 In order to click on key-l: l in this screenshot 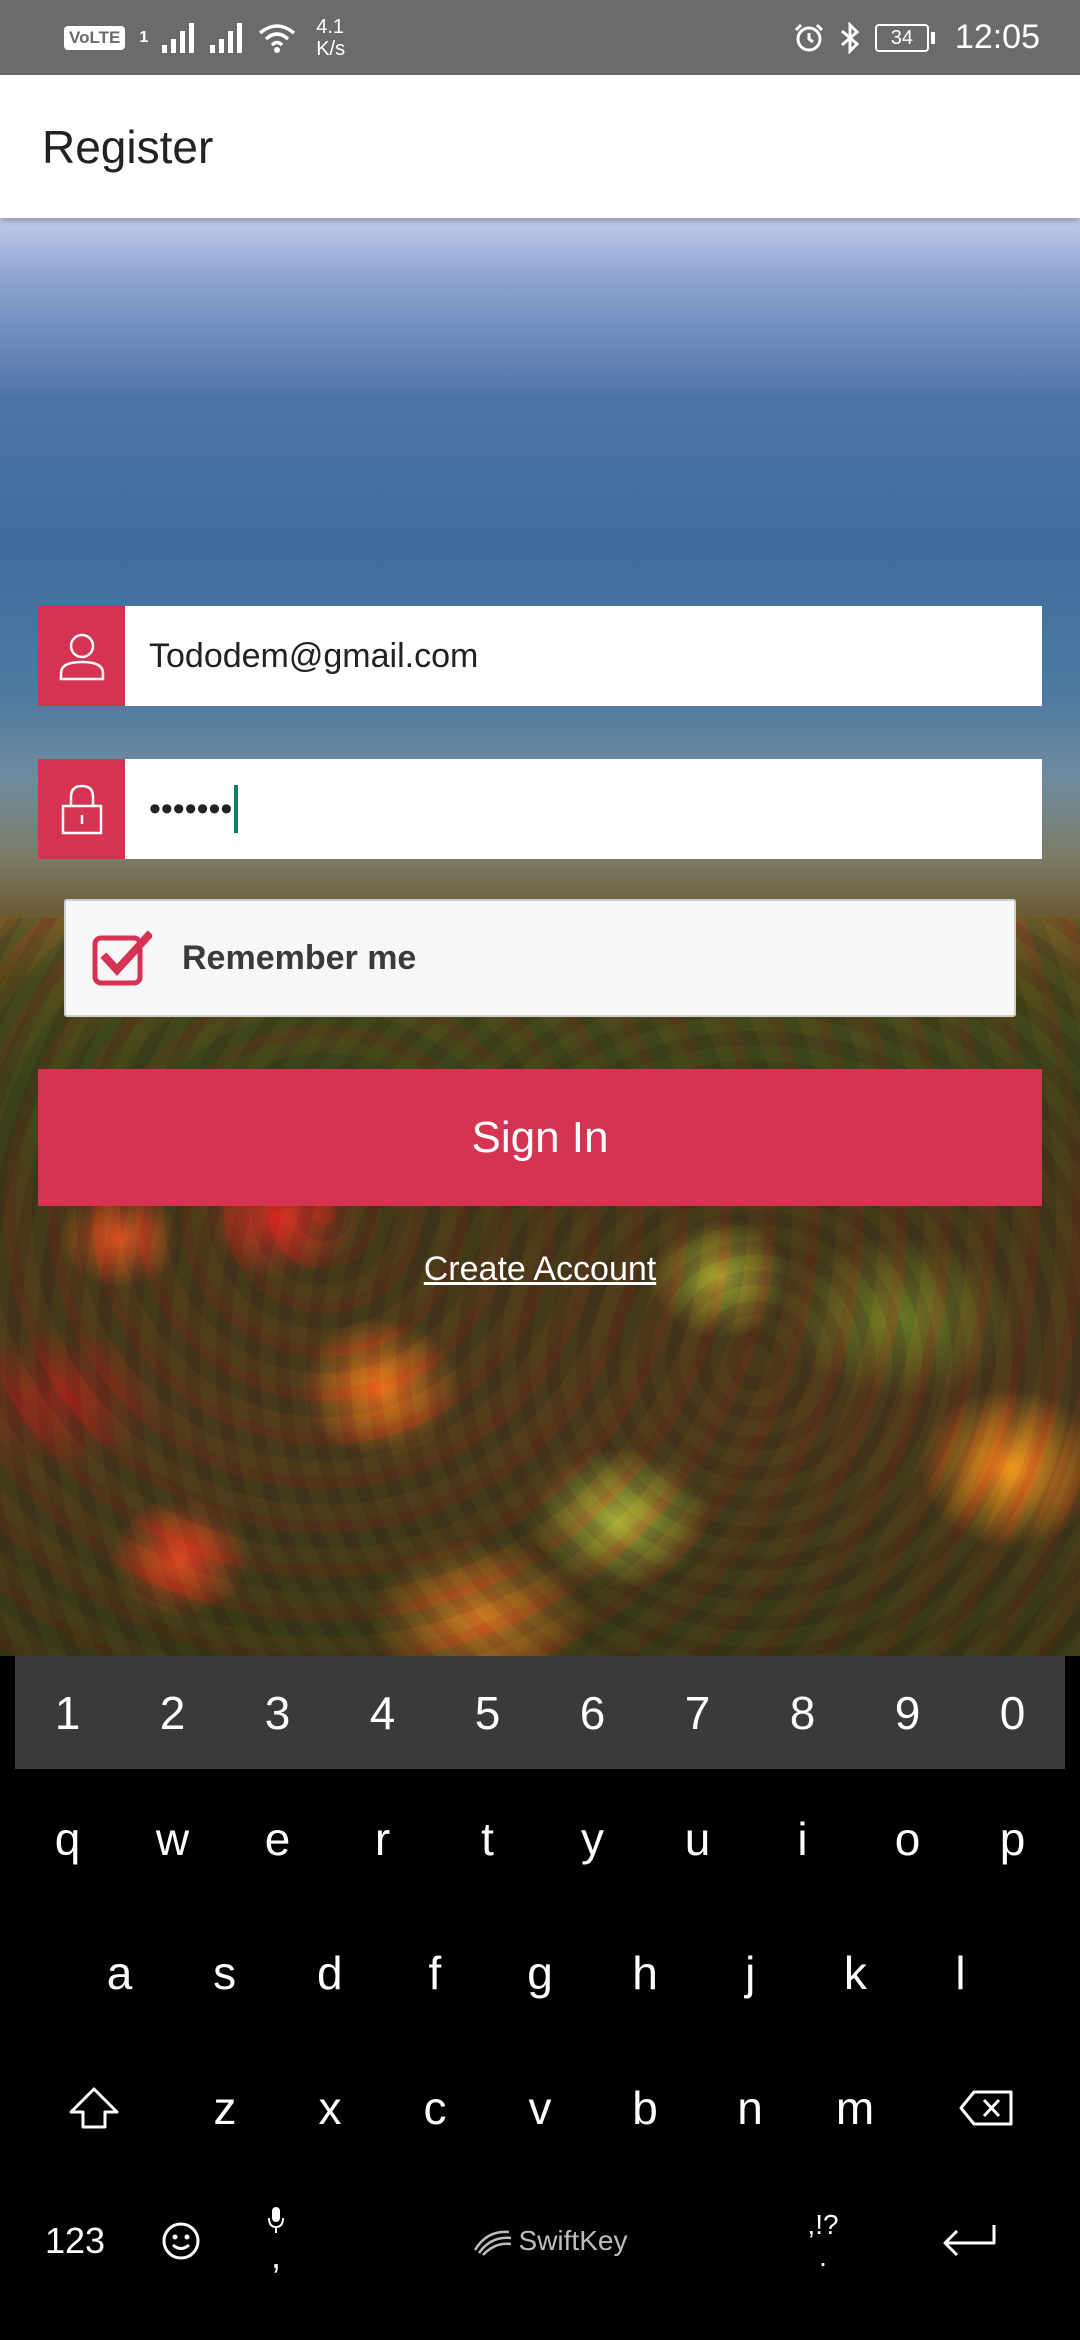, I will do `click(960, 1973)`.